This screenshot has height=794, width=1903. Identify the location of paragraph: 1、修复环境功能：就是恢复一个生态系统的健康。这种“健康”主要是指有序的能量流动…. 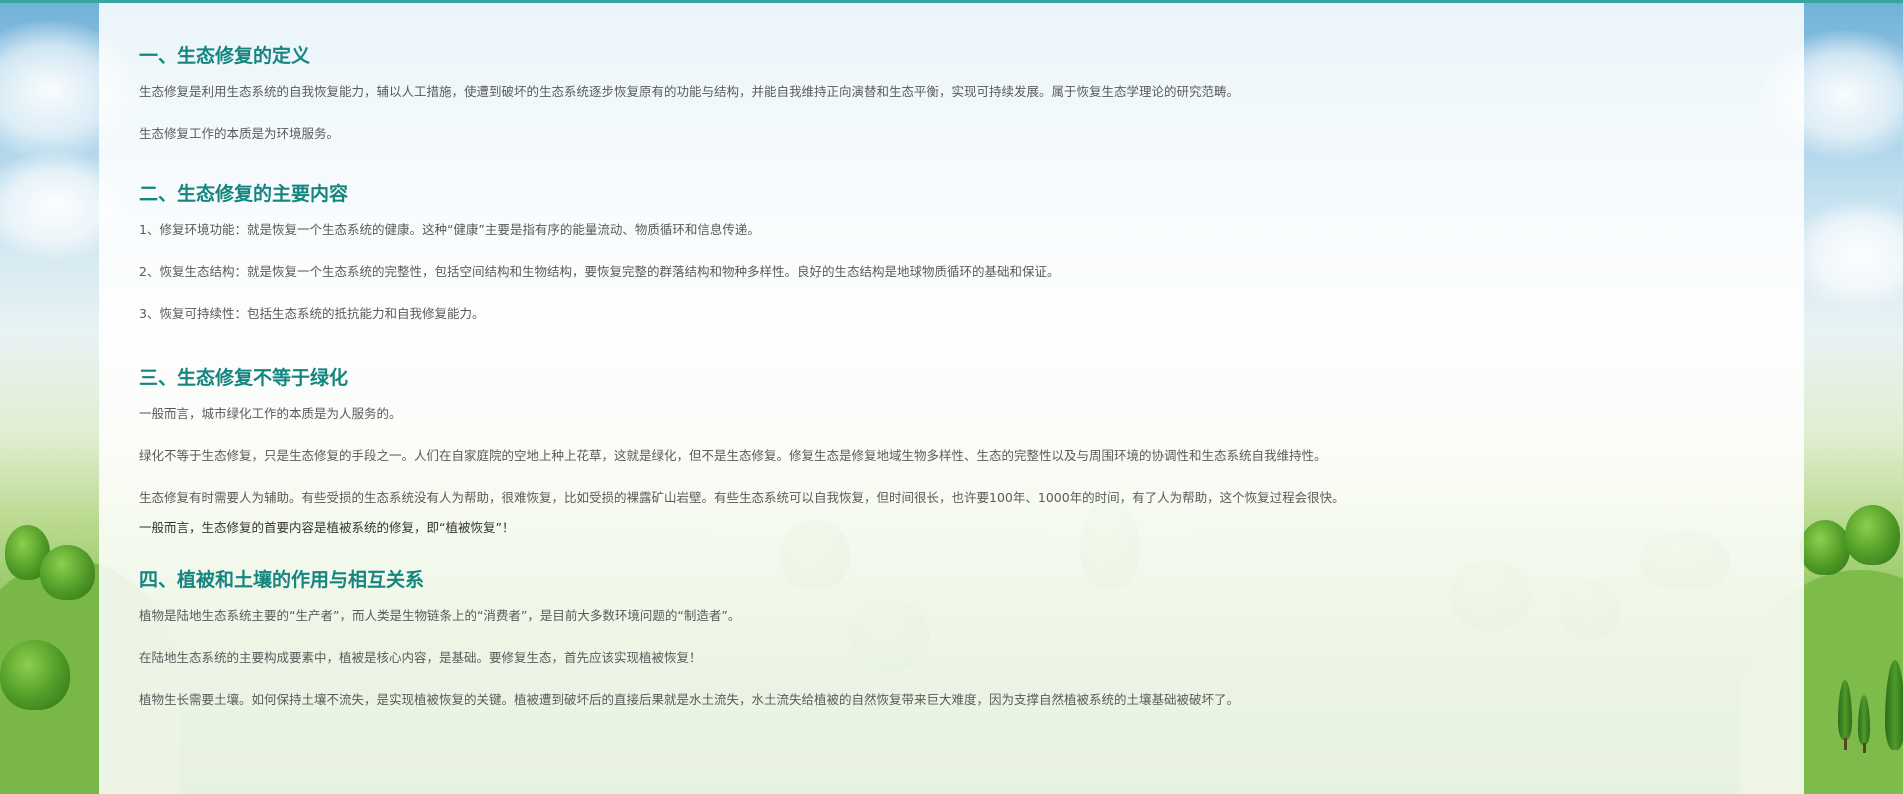
(449, 229).